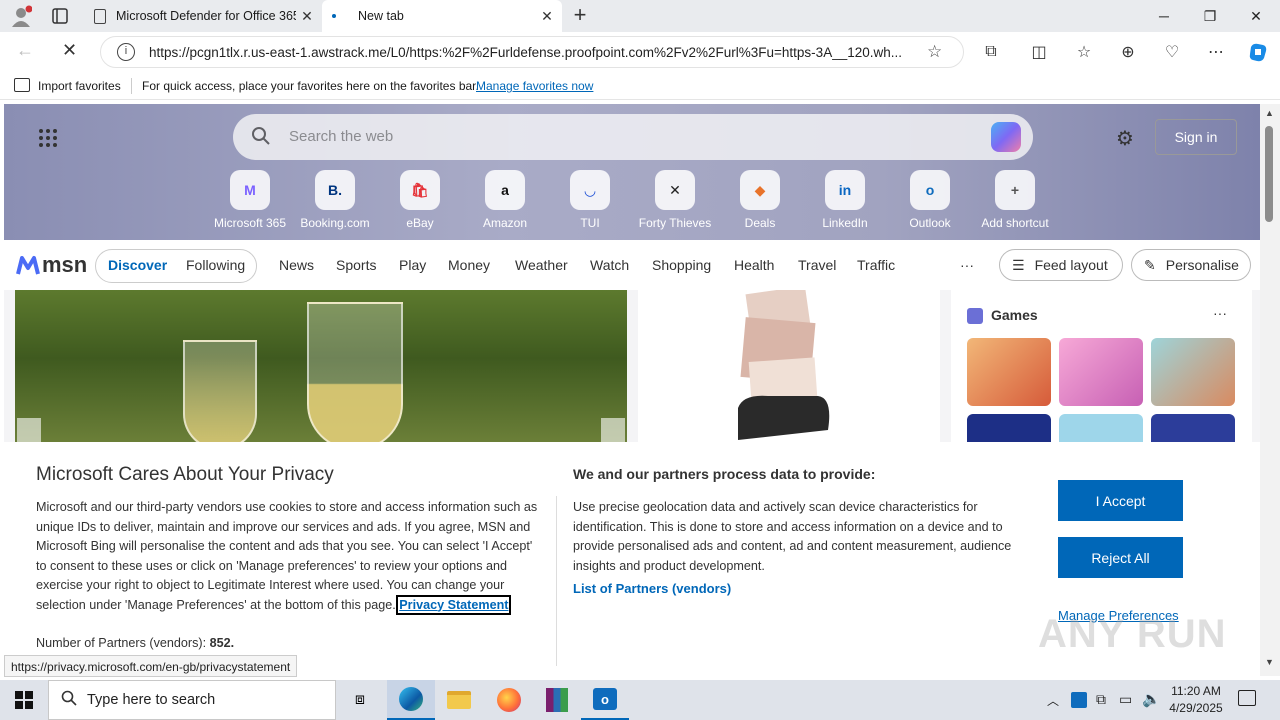  Describe the element at coordinates (652, 588) in the screenshot. I see `partners-list-link: List of Partners (vendors)` at that location.